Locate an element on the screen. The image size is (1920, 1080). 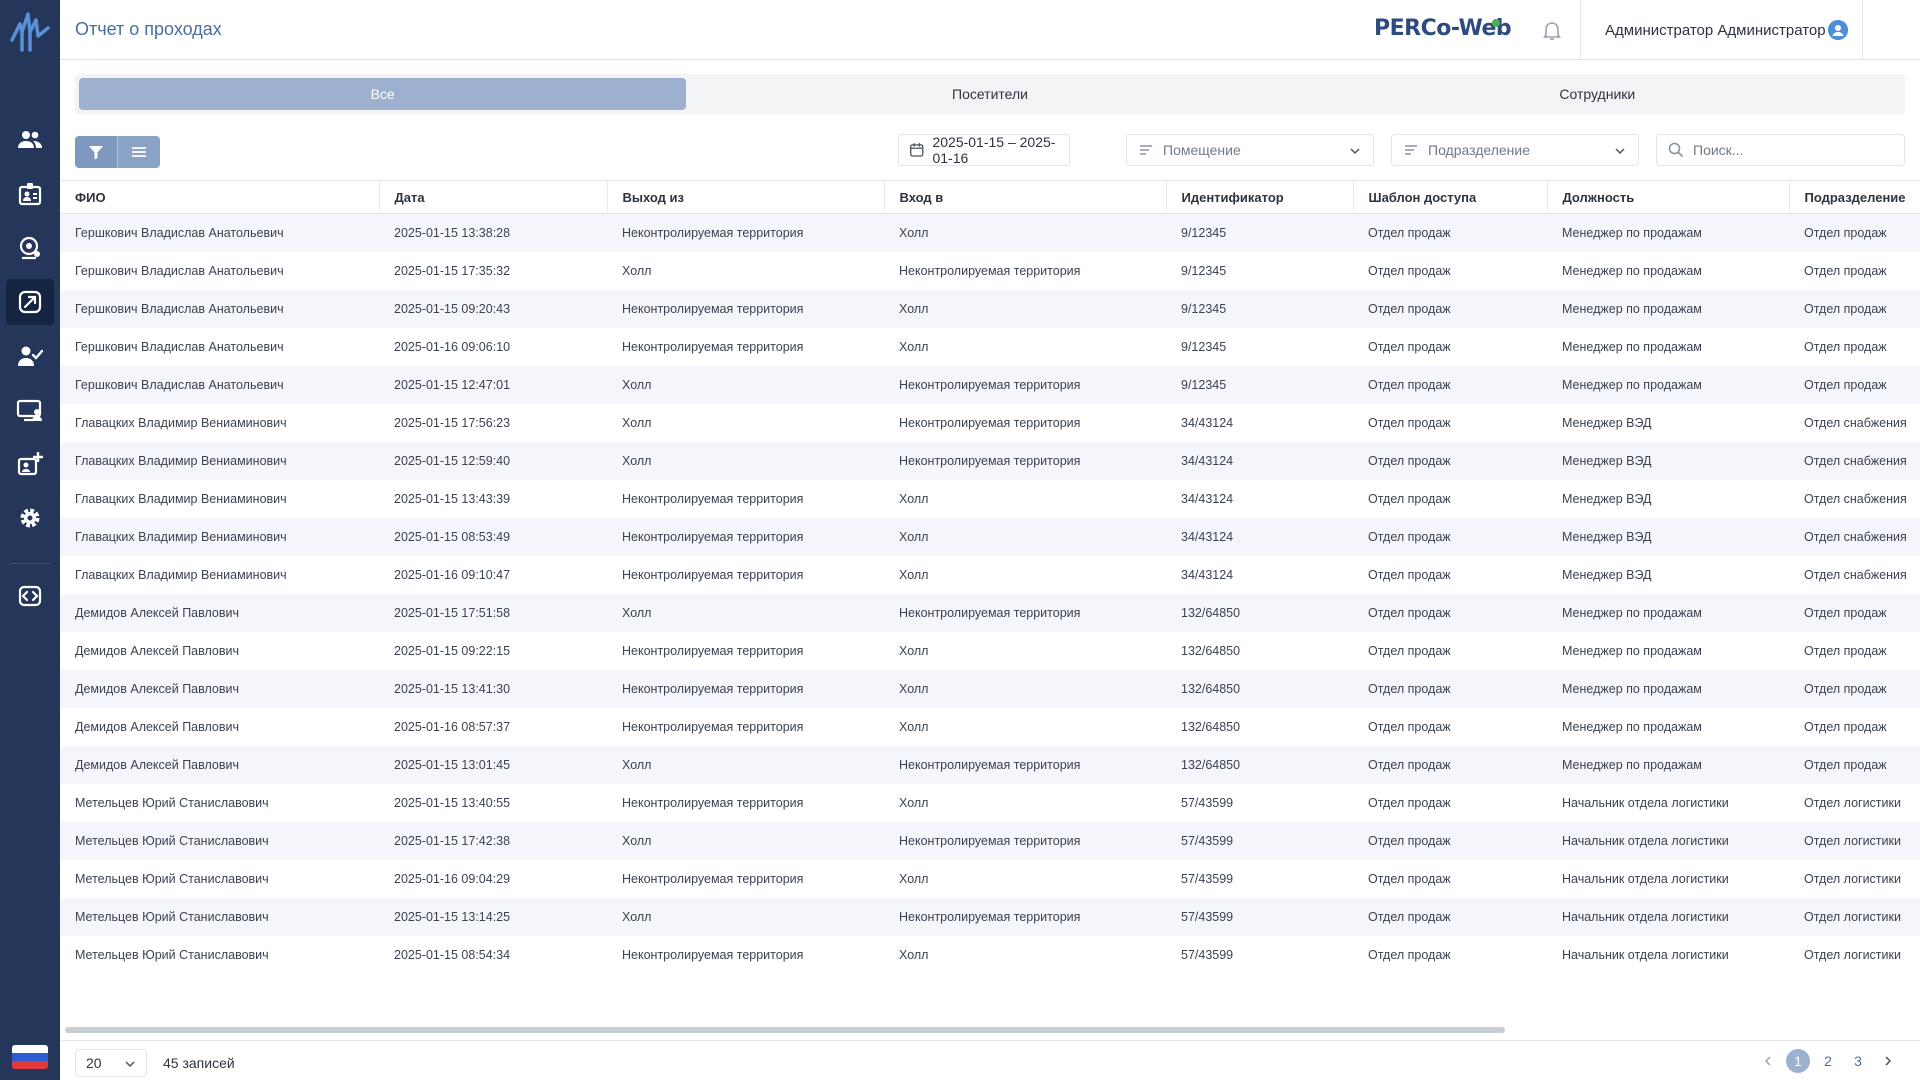
brand-logo: PERCo-Web is located at coordinates (1443, 28).